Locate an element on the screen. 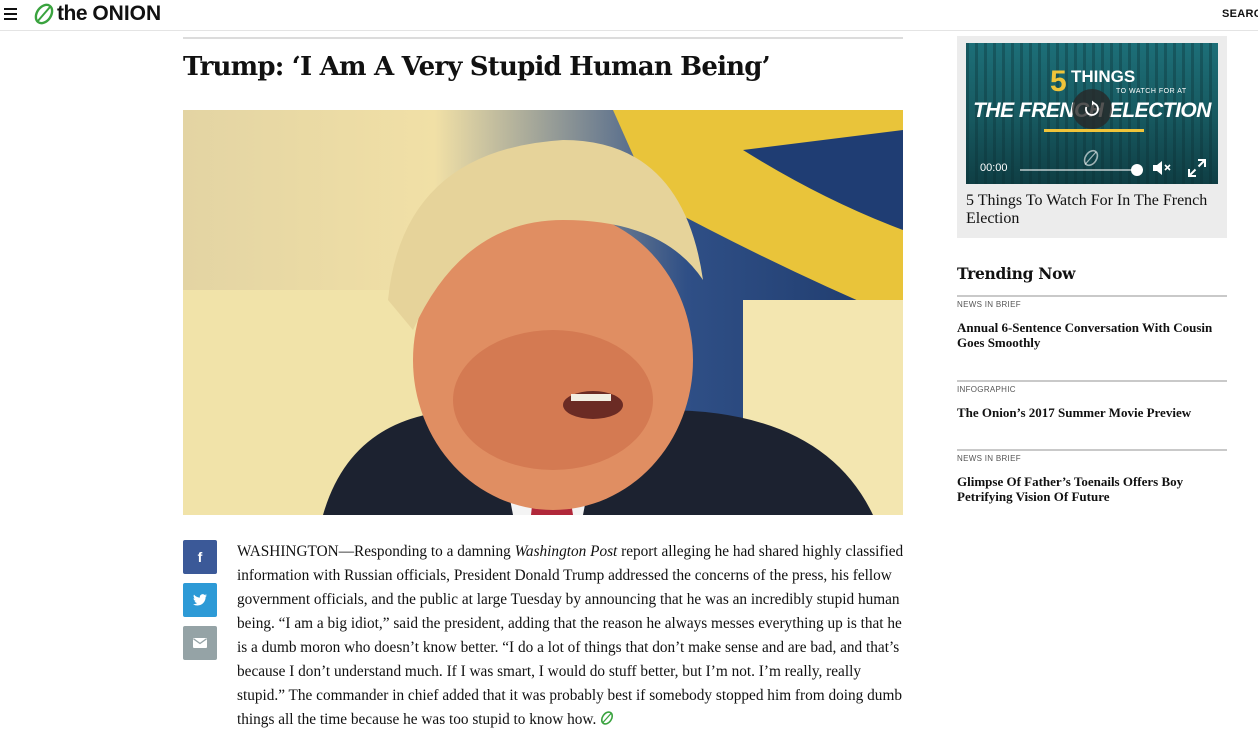  twitter-icon is located at coordinates (200, 600).